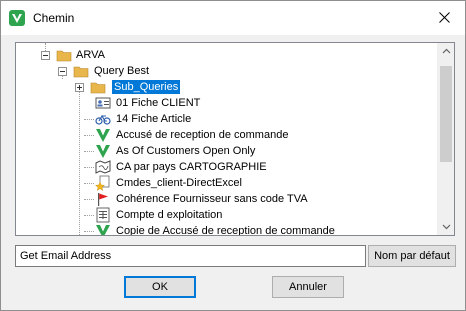 This screenshot has height=311, width=466. Describe the element at coordinates (186, 151) in the screenshot. I see `tree-item-label: As Of Customers Open Only` at that location.